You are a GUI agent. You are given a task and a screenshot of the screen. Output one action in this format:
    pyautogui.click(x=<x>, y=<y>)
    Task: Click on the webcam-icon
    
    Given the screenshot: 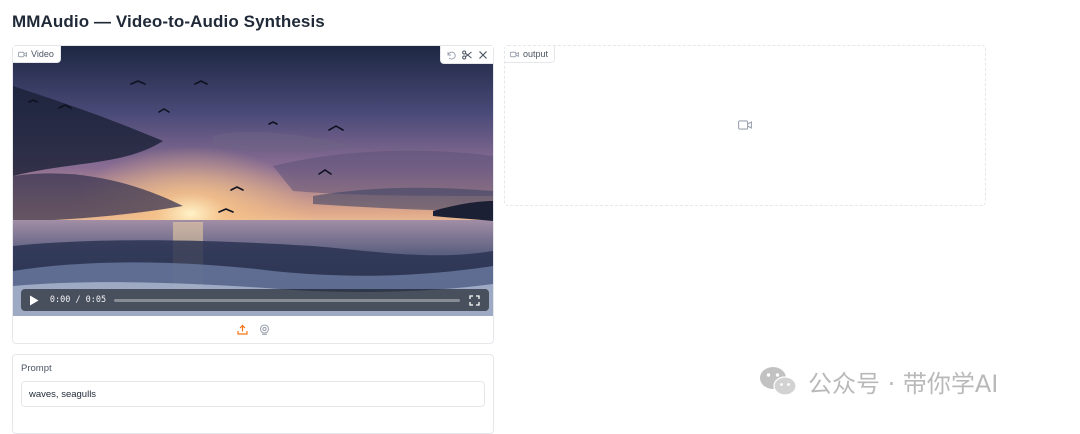 What is the action you would take?
    pyautogui.click(x=264, y=330)
    